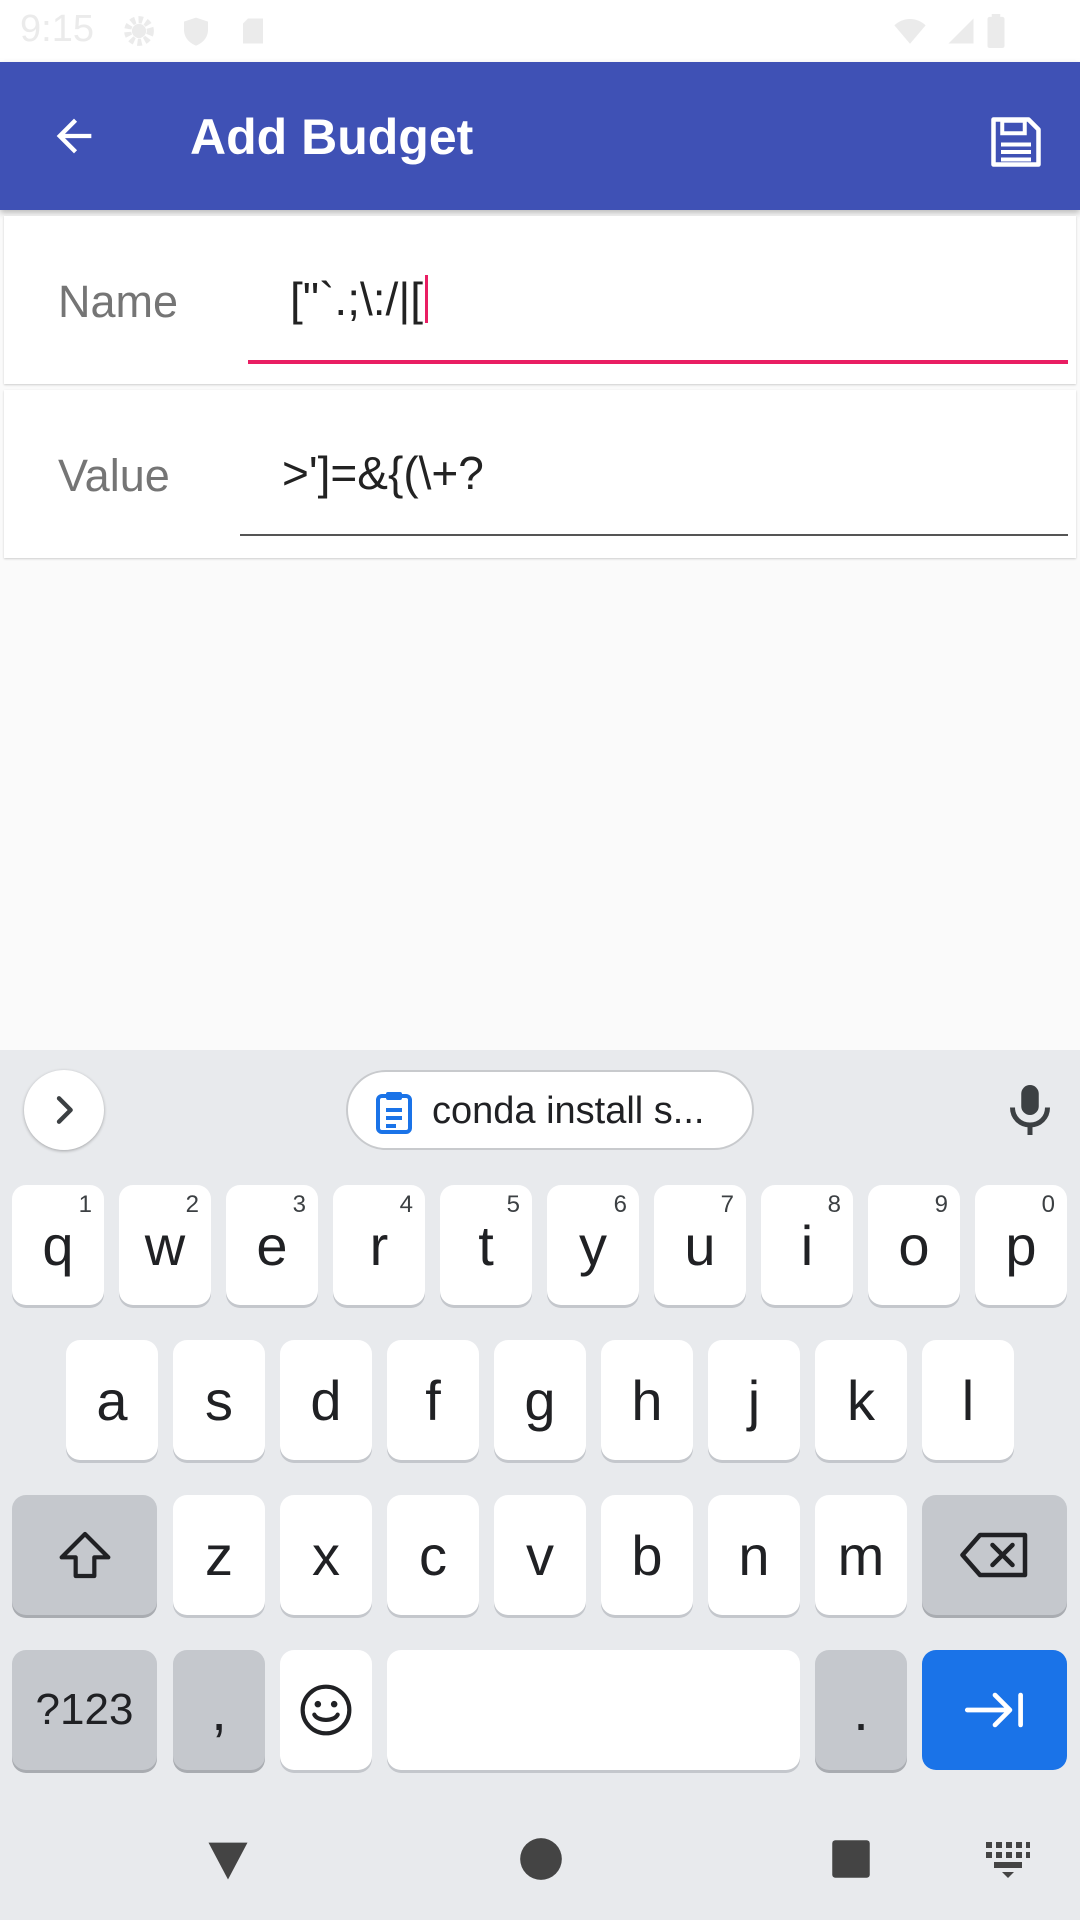  I want to click on key-u: u7, so click(700, 1245).